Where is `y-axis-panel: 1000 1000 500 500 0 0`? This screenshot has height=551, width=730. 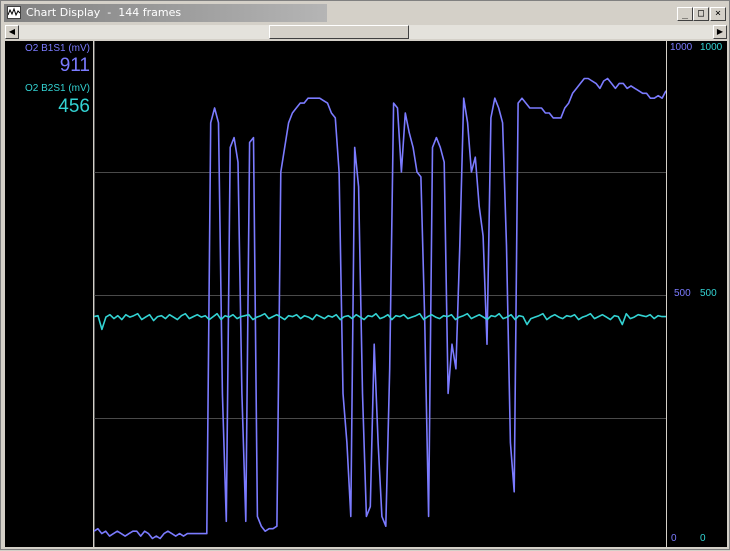 y-axis-panel: 1000 1000 500 500 0 0 is located at coordinates (697, 294).